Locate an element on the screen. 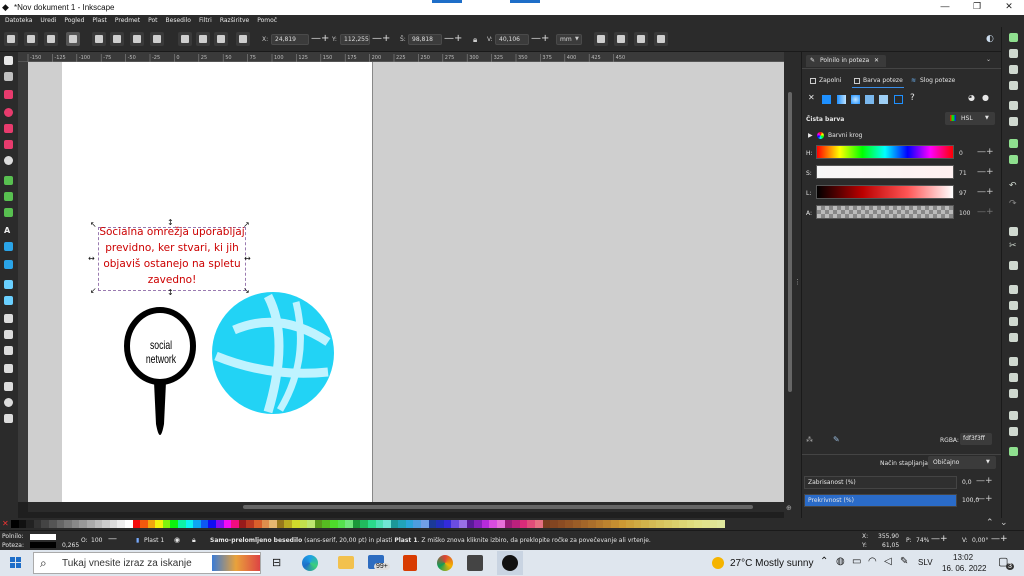  clone-icon is located at coordinates (1013, 377).